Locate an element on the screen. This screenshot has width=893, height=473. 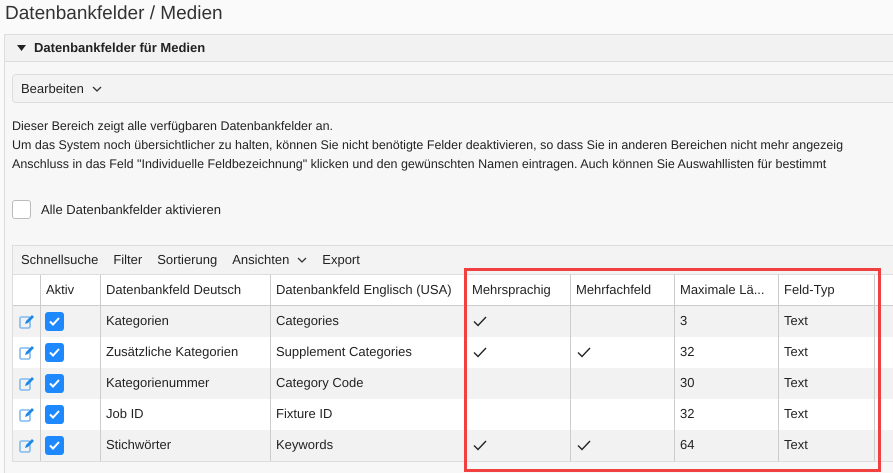
page-title: Datenbankfelder / Medien is located at coordinates (114, 14).